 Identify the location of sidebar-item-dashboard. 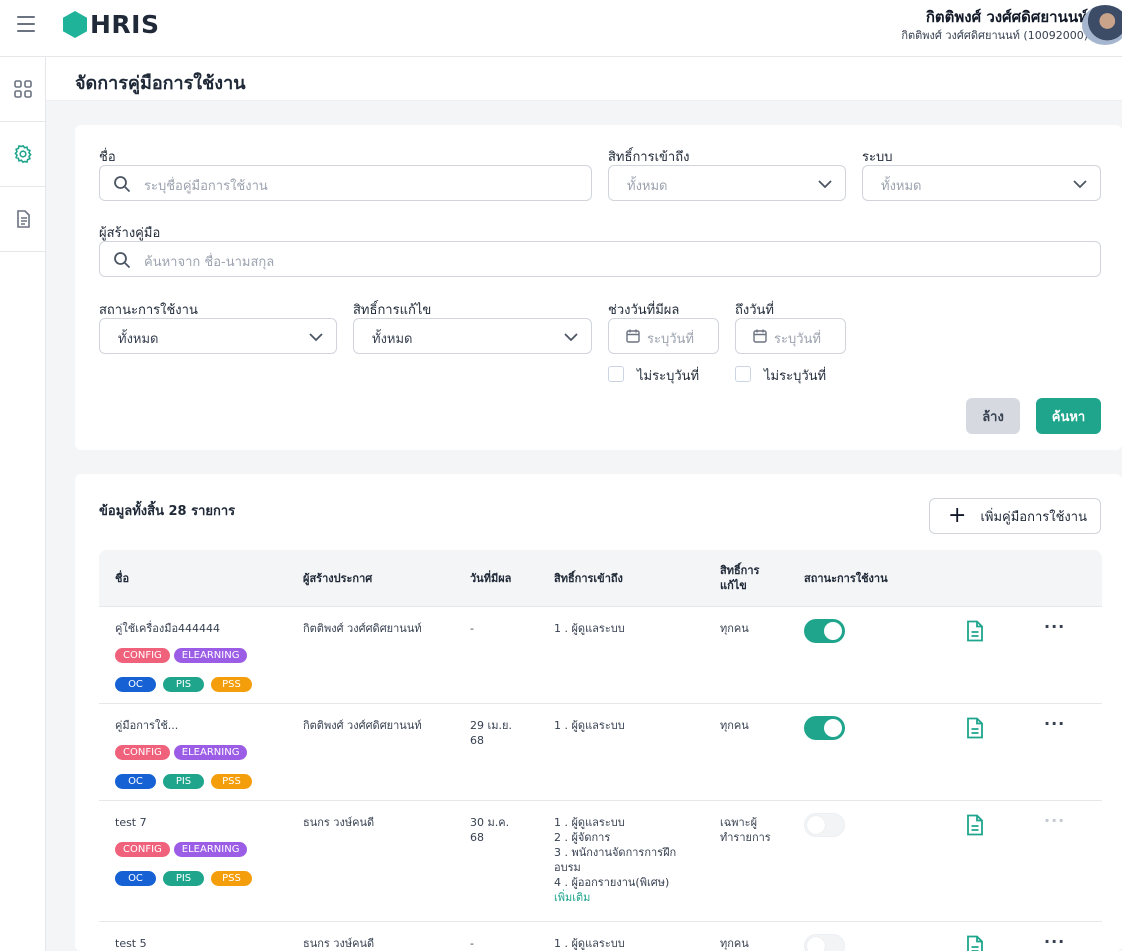
(23, 89).